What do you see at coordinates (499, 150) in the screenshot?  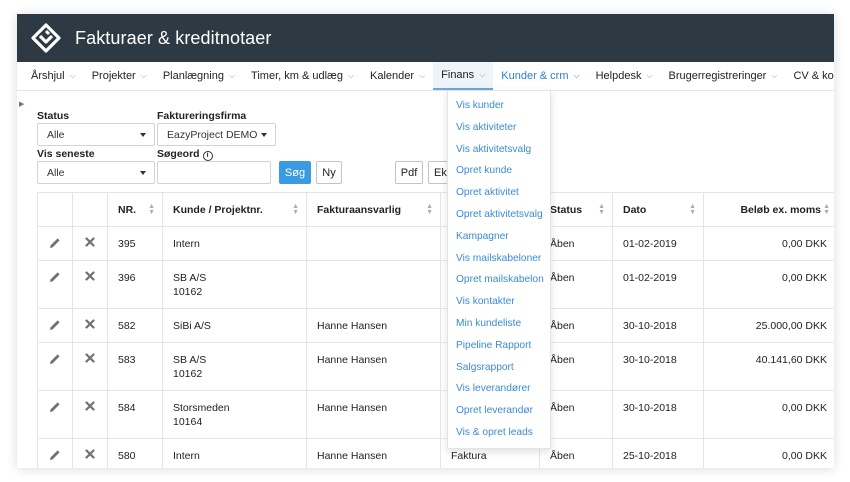 I see `menu-item: Vis aktivitetsvalg` at bounding box center [499, 150].